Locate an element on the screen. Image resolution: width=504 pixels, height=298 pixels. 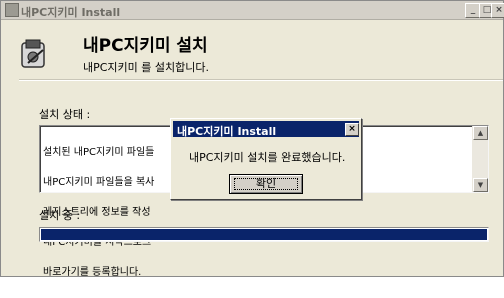
window-titlebar: 내PC지키미 Install _ □ × is located at coordinates (252, 10).